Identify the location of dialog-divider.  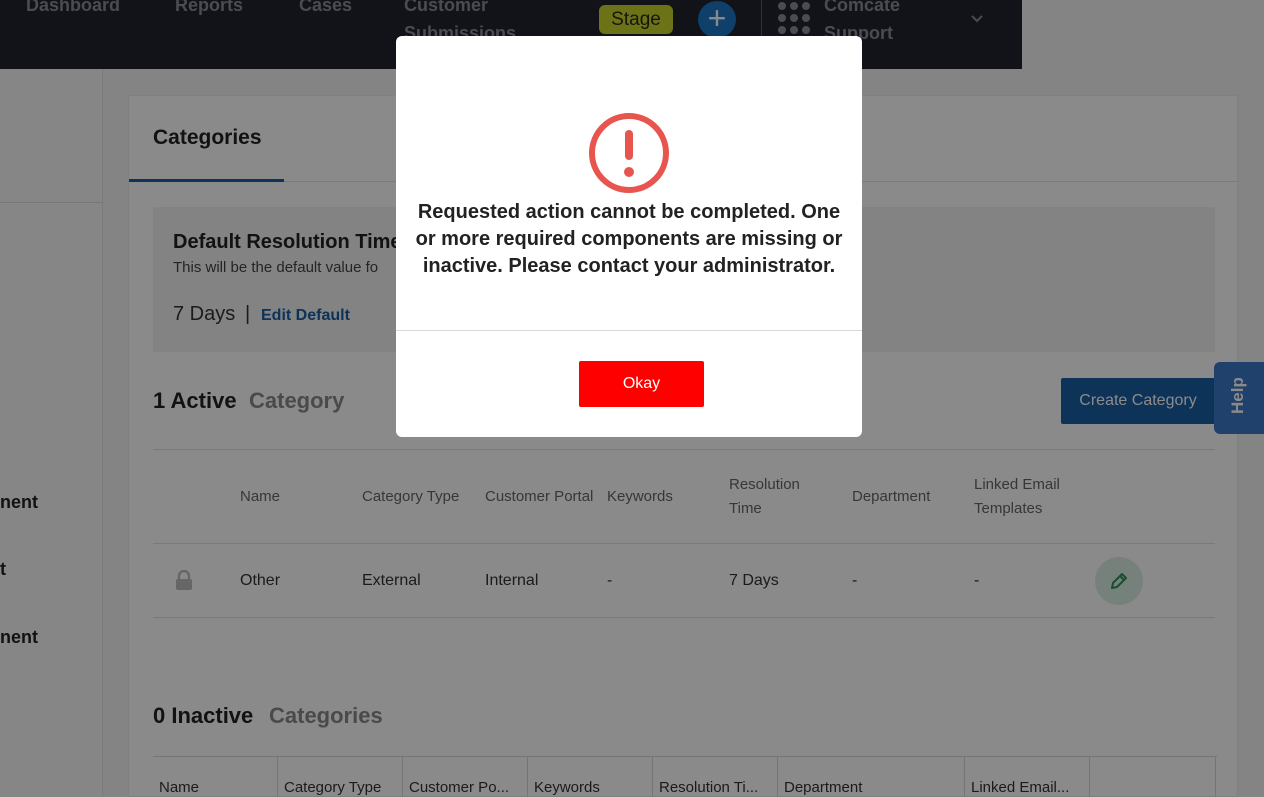
(629, 330).